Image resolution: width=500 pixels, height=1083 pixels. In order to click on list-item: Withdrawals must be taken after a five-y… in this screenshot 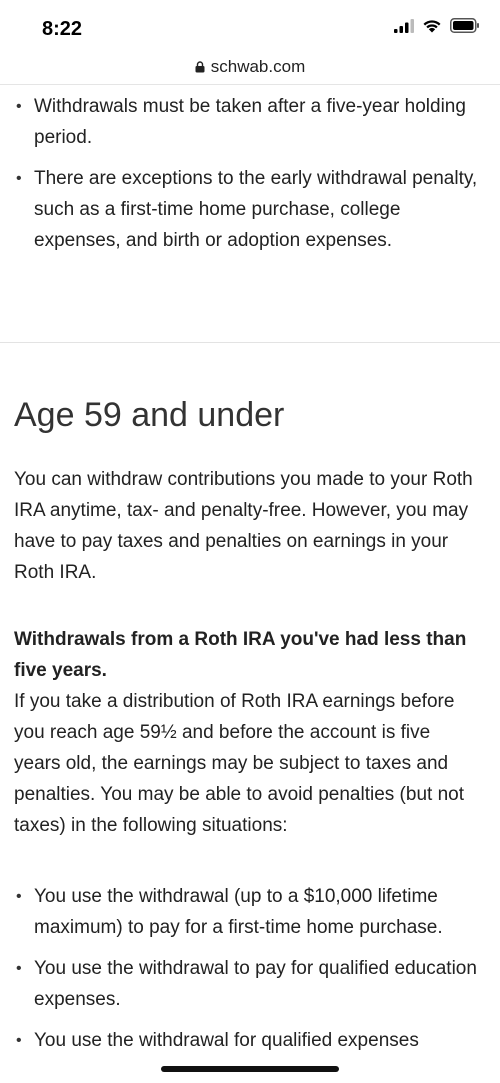, I will do `click(247, 122)`.